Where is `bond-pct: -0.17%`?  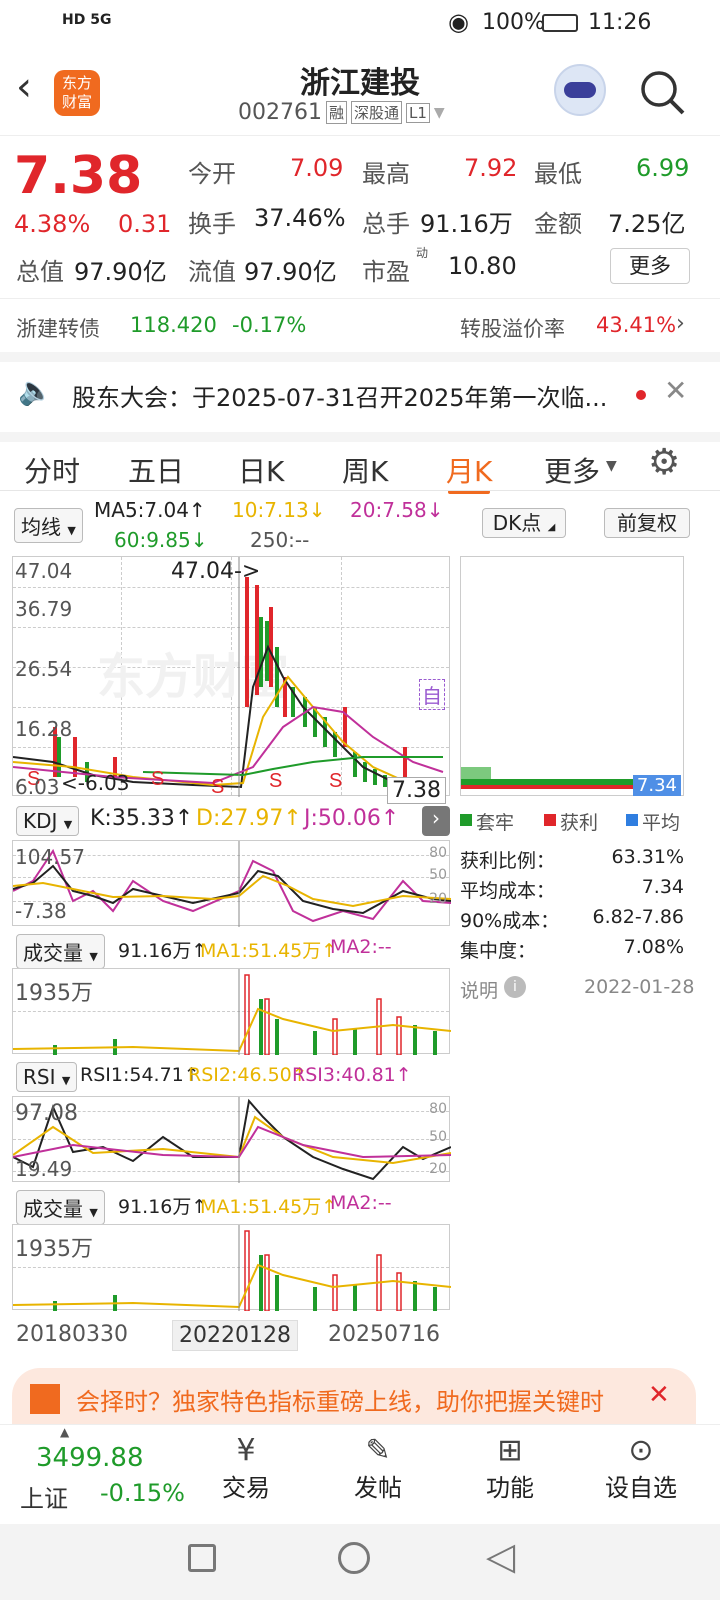
bond-pct: -0.17% is located at coordinates (269, 325).